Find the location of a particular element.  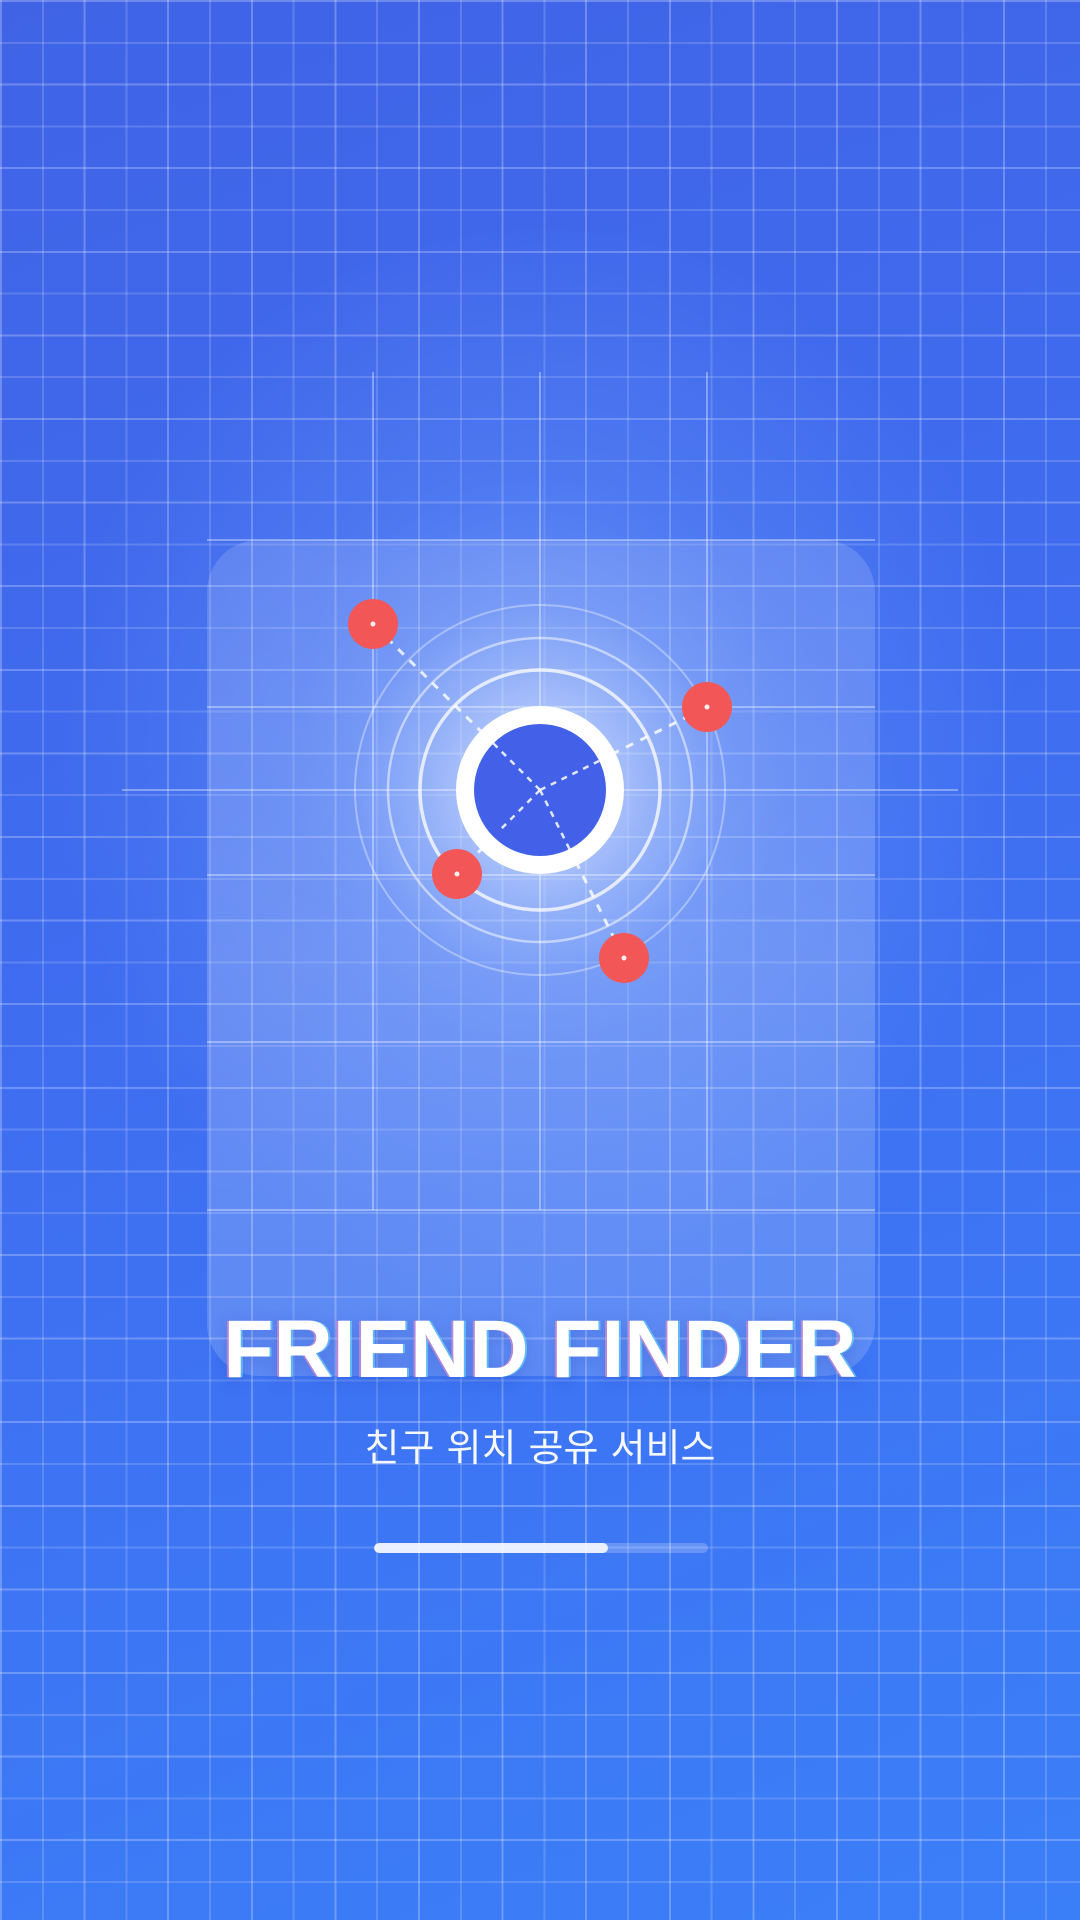

loading-progress-bar is located at coordinates (541, 1548).